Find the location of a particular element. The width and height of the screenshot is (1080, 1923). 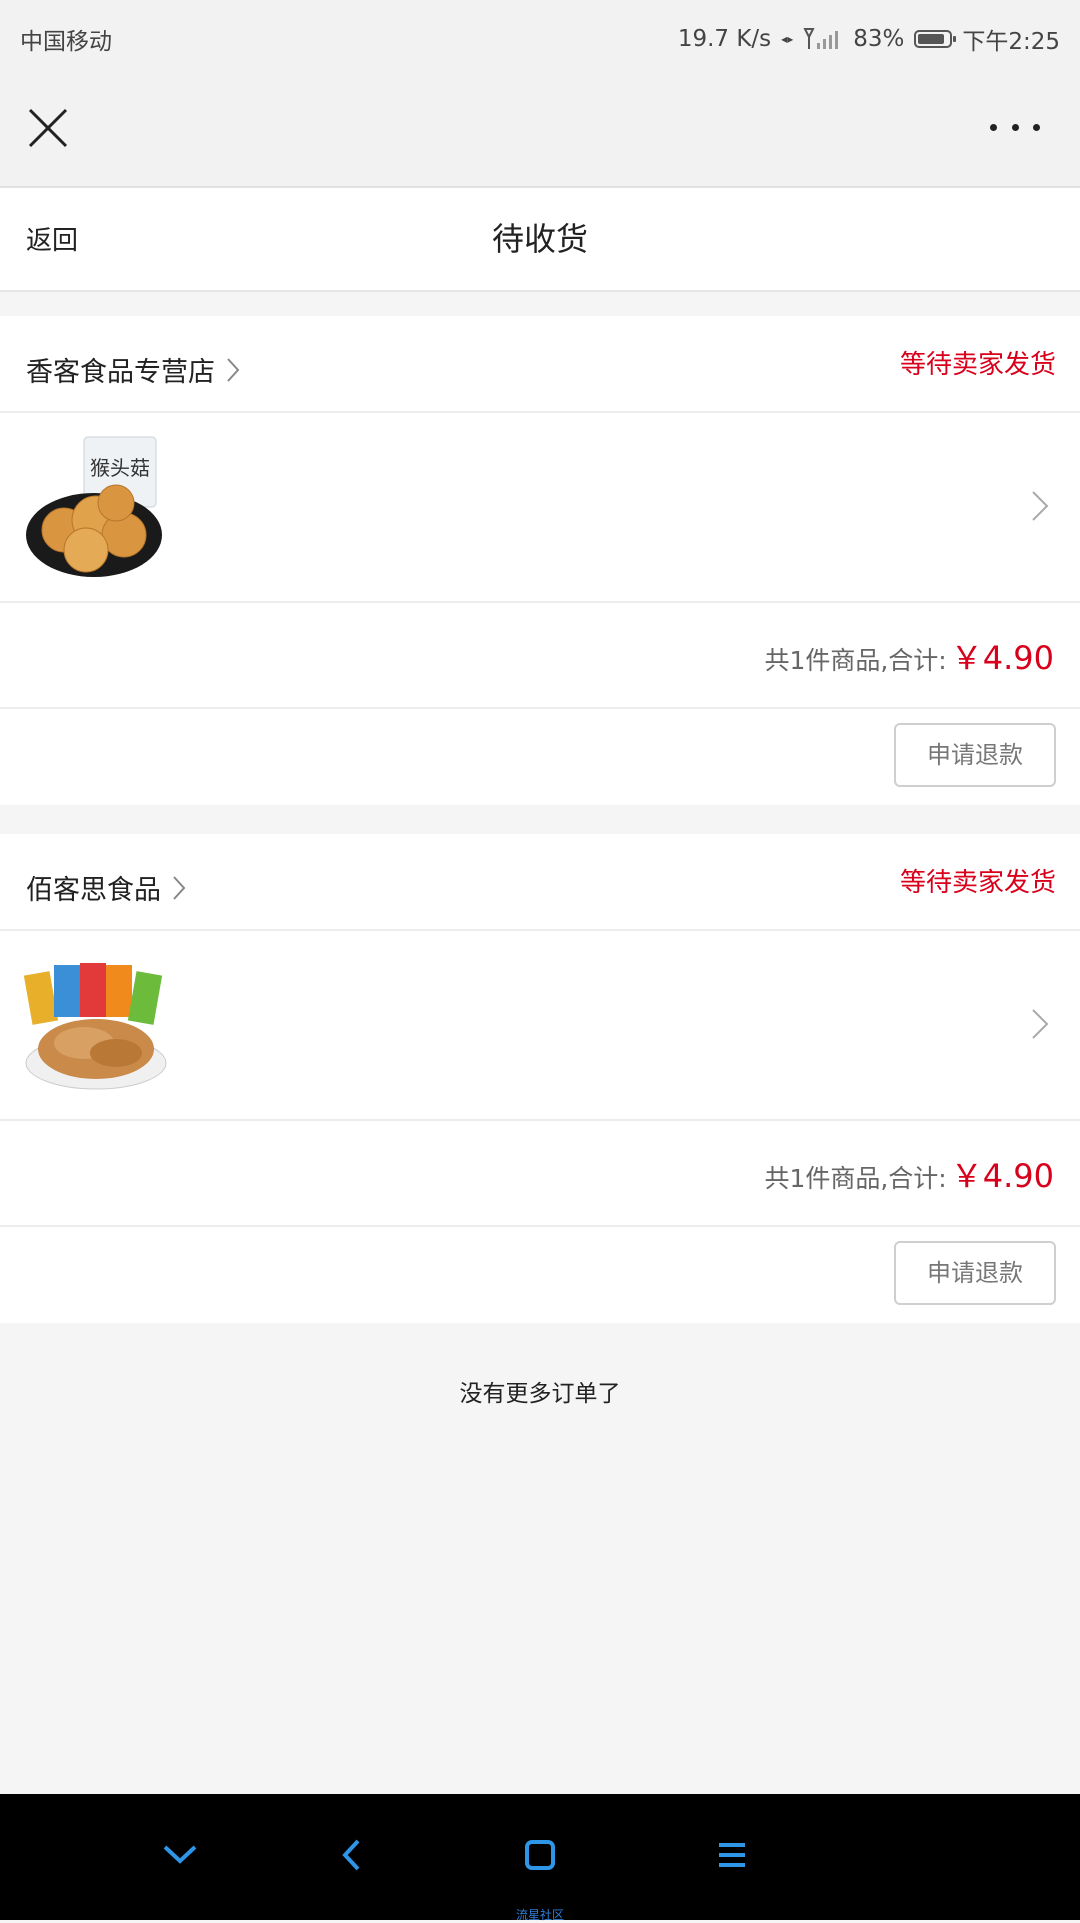

svg-text: 猴头菇 is located at coordinates (120, 468).